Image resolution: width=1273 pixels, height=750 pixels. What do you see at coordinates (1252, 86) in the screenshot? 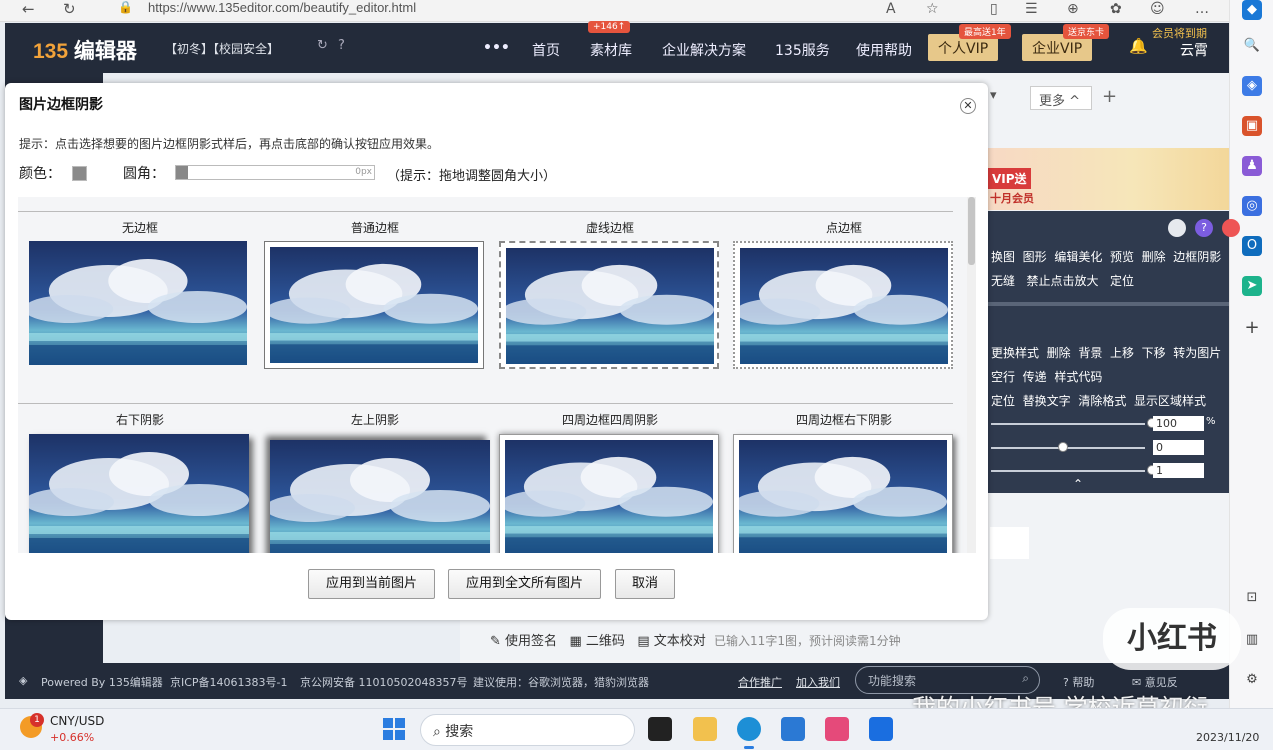
I see `tag-icon: ◈` at bounding box center [1252, 86].